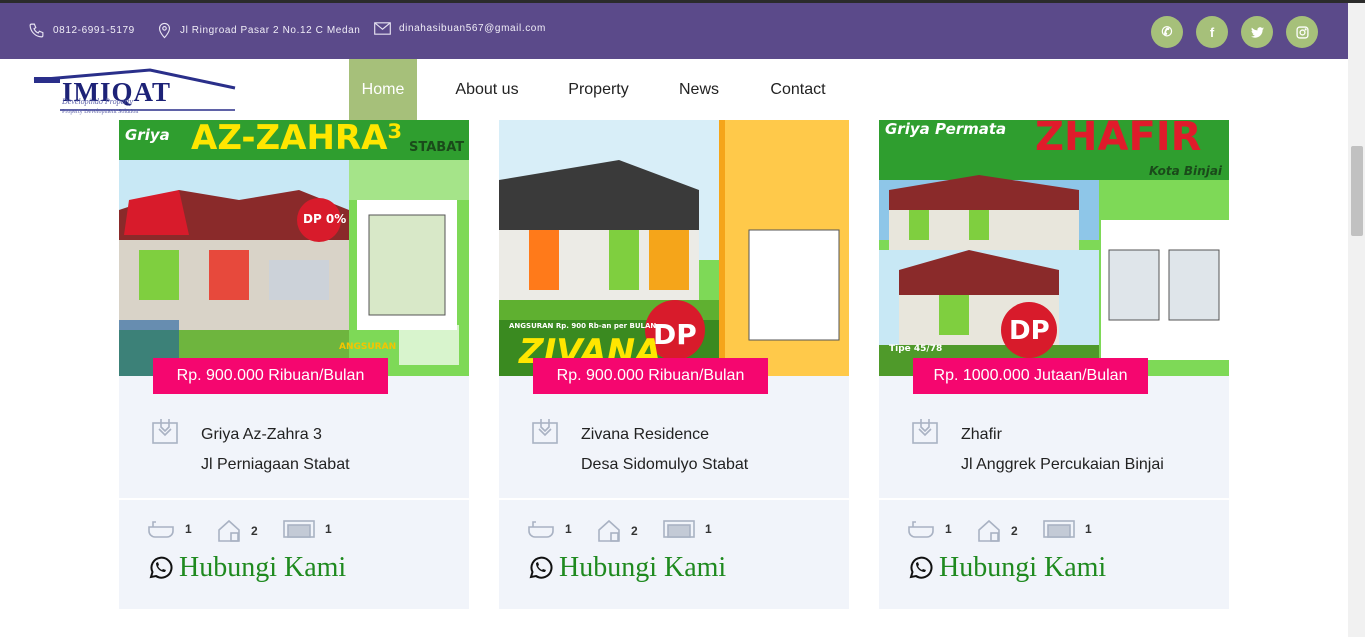 The height and width of the screenshot is (637, 1365). Describe the element at coordinates (437, 147) in the screenshot. I see `brochure-sub-text: STABAT` at that location.